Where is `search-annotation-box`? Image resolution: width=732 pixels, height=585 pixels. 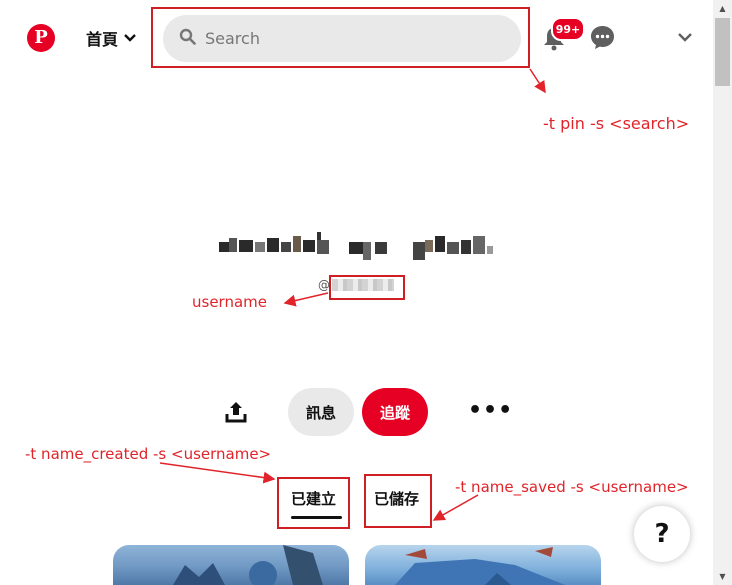
search-annotation-box is located at coordinates (340, 37).